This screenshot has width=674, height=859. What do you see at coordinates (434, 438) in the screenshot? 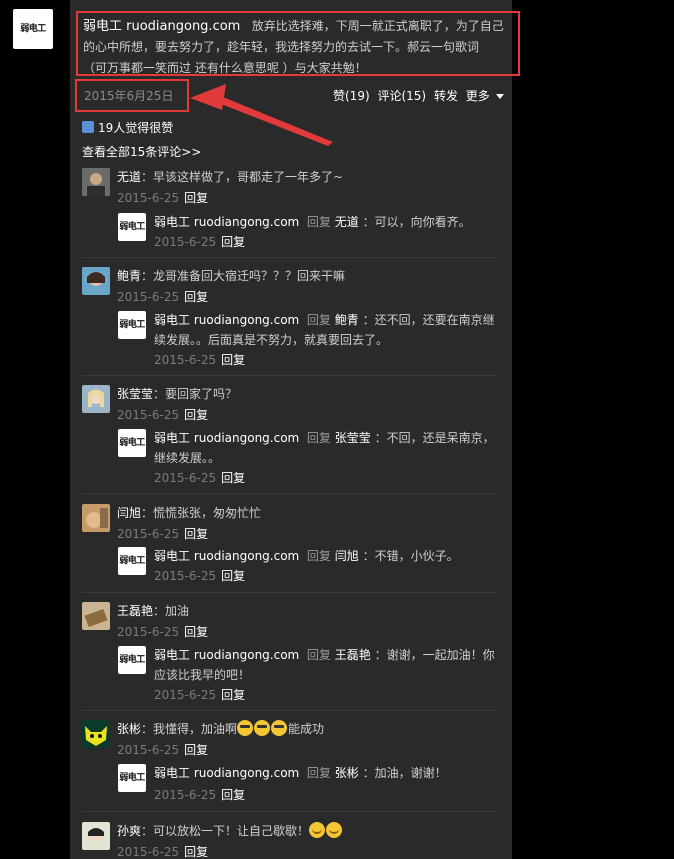
I see `reply-text: ：不回，还是呆南京，` at bounding box center [434, 438].